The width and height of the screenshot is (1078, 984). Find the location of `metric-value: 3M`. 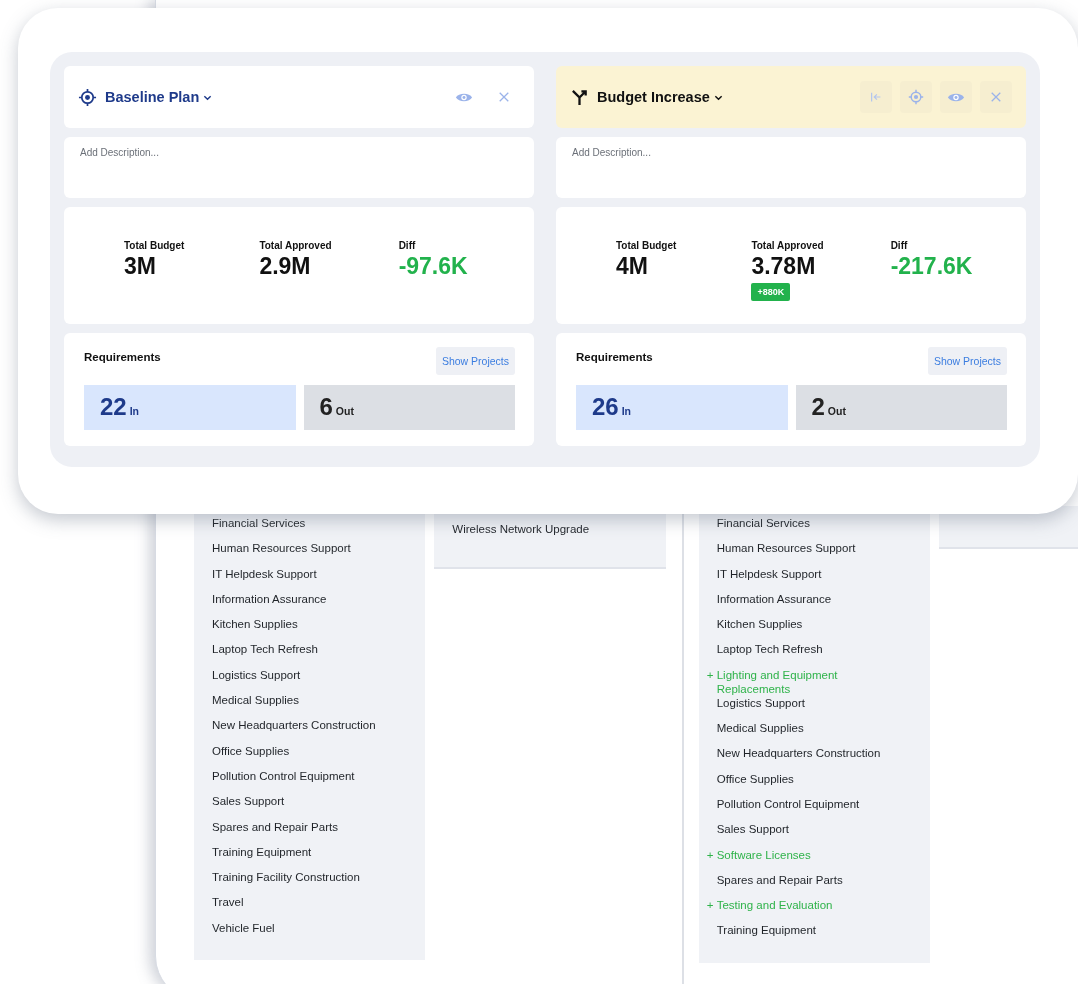

metric-value: 3M is located at coordinates (140, 266).